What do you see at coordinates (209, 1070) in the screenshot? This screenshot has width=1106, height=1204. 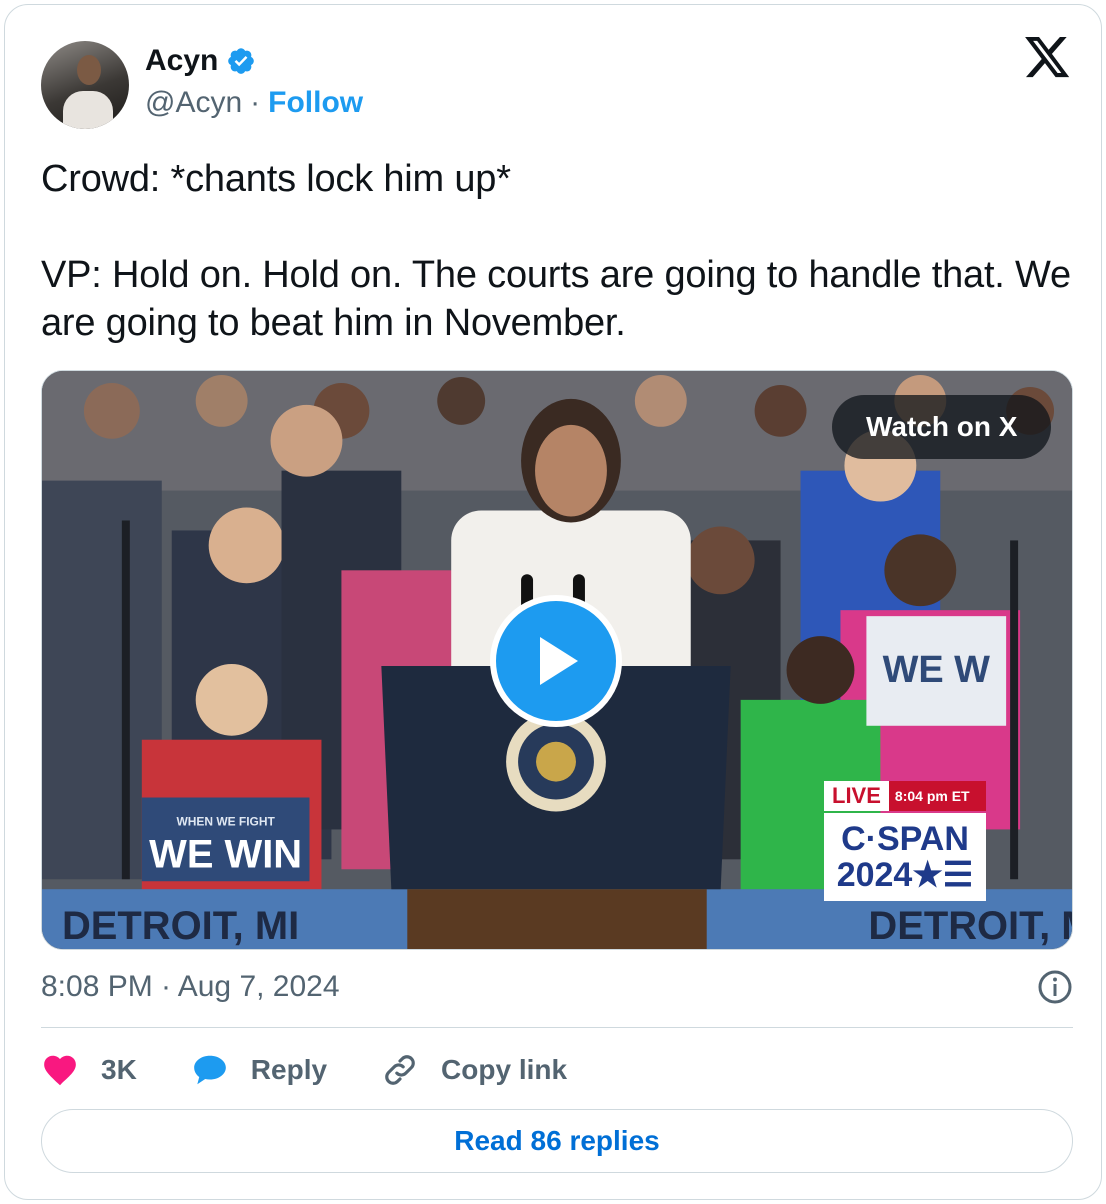 I see `reply-bubble-icon` at bounding box center [209, 1070].